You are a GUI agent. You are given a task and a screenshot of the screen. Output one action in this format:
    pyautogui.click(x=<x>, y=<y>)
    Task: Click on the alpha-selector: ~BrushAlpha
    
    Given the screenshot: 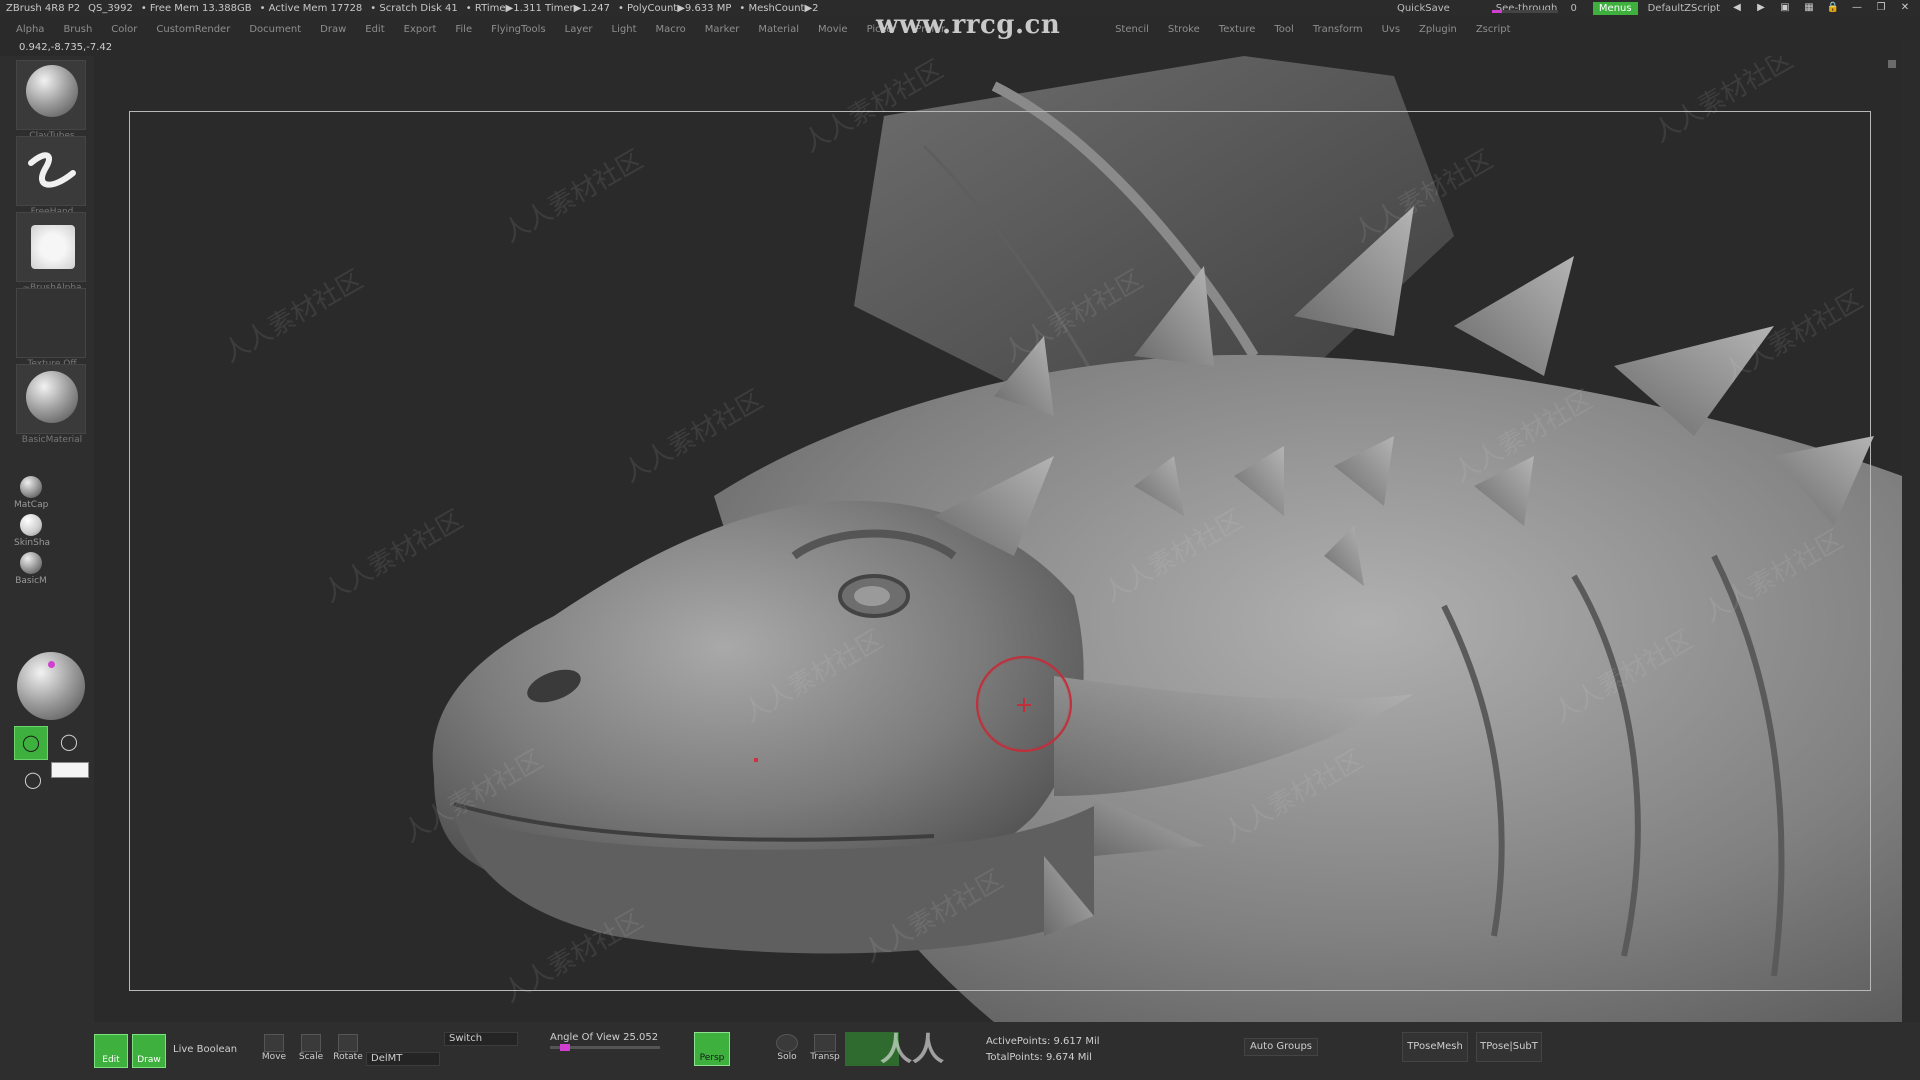 What is the action you would take?
    pyautogui.click(x=51, y=252)
    